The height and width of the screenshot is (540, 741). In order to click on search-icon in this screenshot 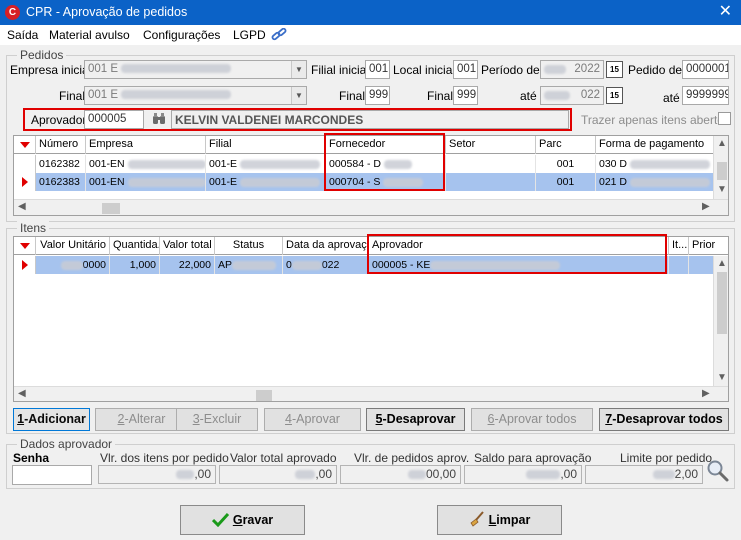, I will do `click(718, 471)`.